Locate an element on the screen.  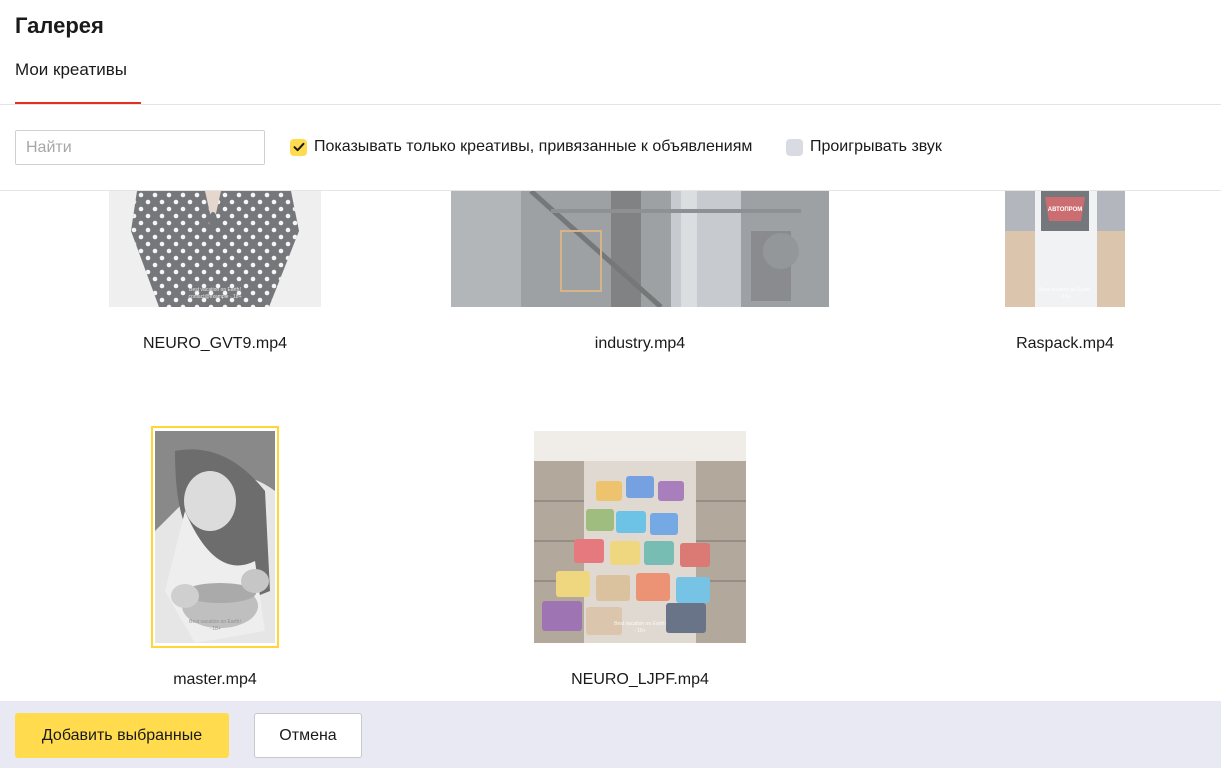
creative-card-master: Best vacation on Earth! · 18+ master.mp4 is located at coordinates (215, 556).